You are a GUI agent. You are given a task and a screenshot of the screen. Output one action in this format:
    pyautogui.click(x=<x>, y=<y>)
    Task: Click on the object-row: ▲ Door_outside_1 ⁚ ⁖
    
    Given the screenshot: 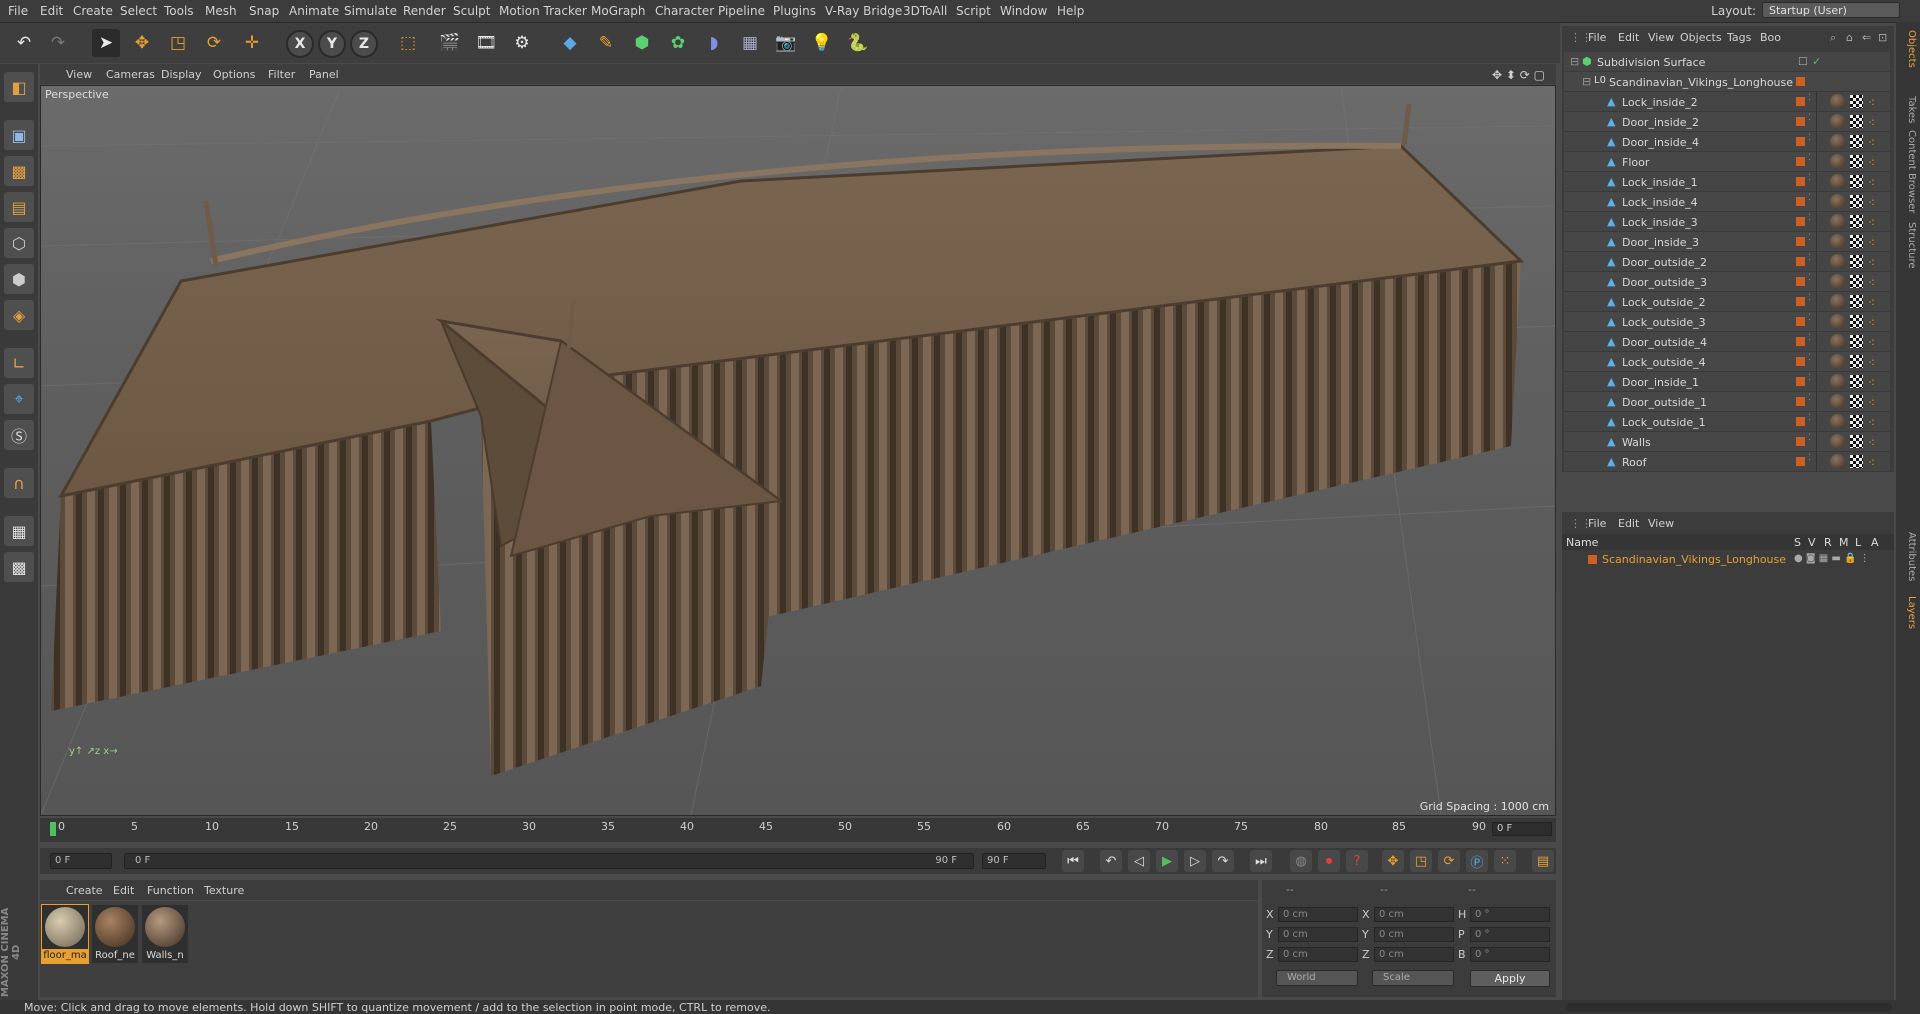 What is the action you would take?
    pyautogui.click(x=1727, y=402)
    